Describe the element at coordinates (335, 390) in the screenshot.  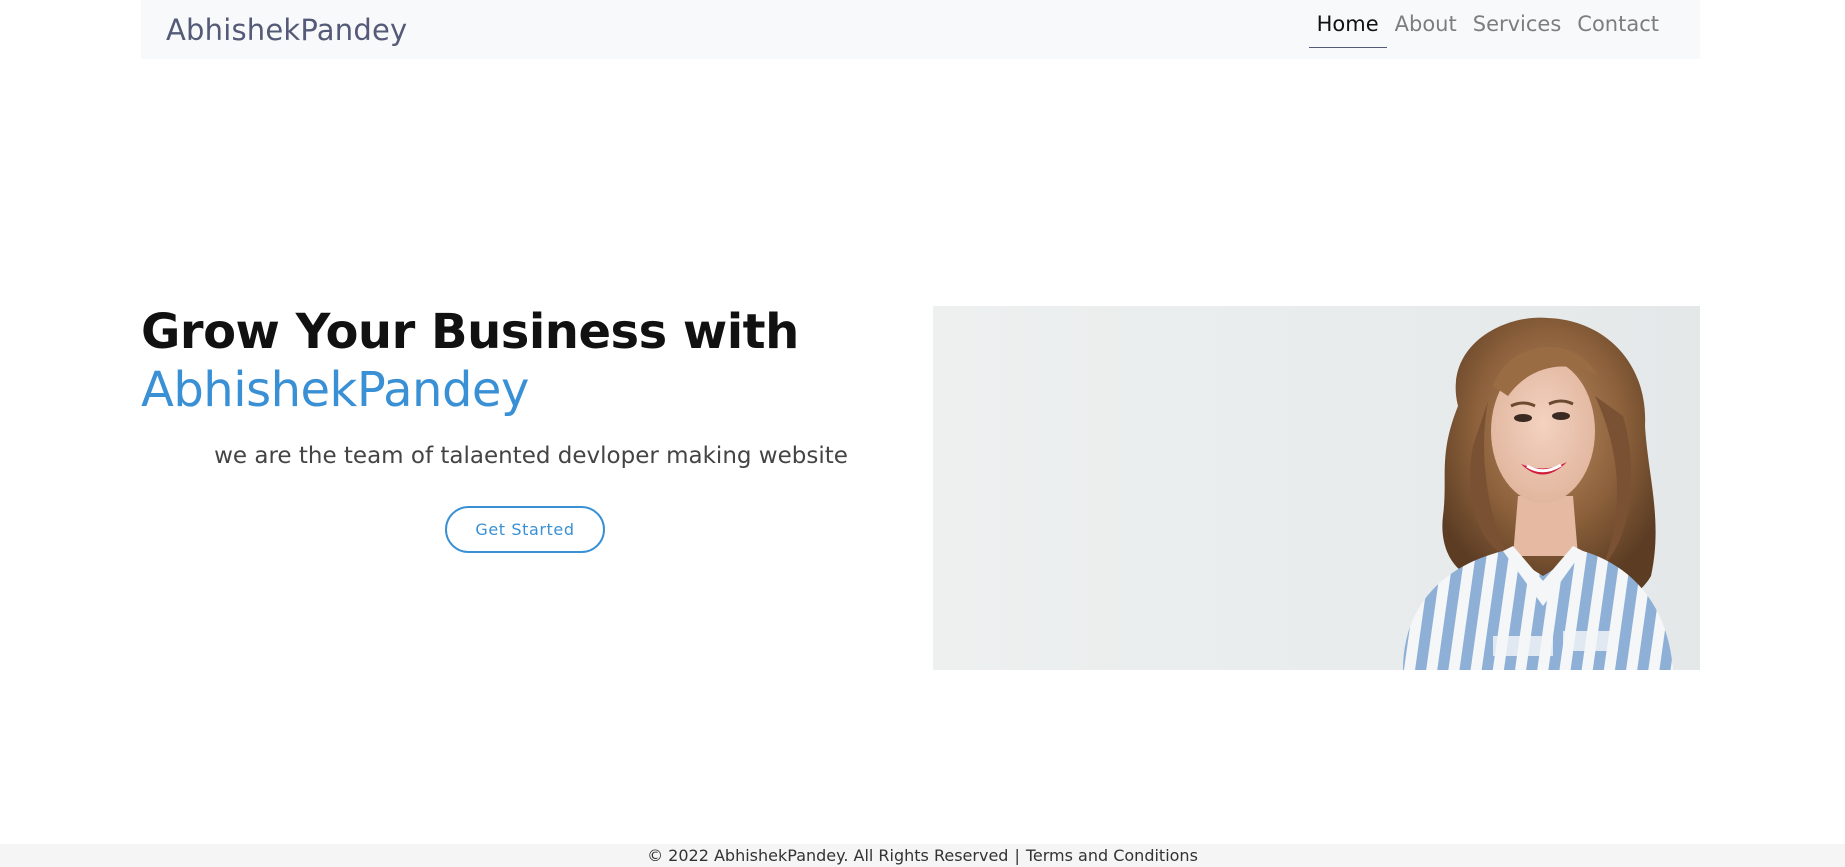
I see `hero-title-brand: AbhishekPandey` at that location.